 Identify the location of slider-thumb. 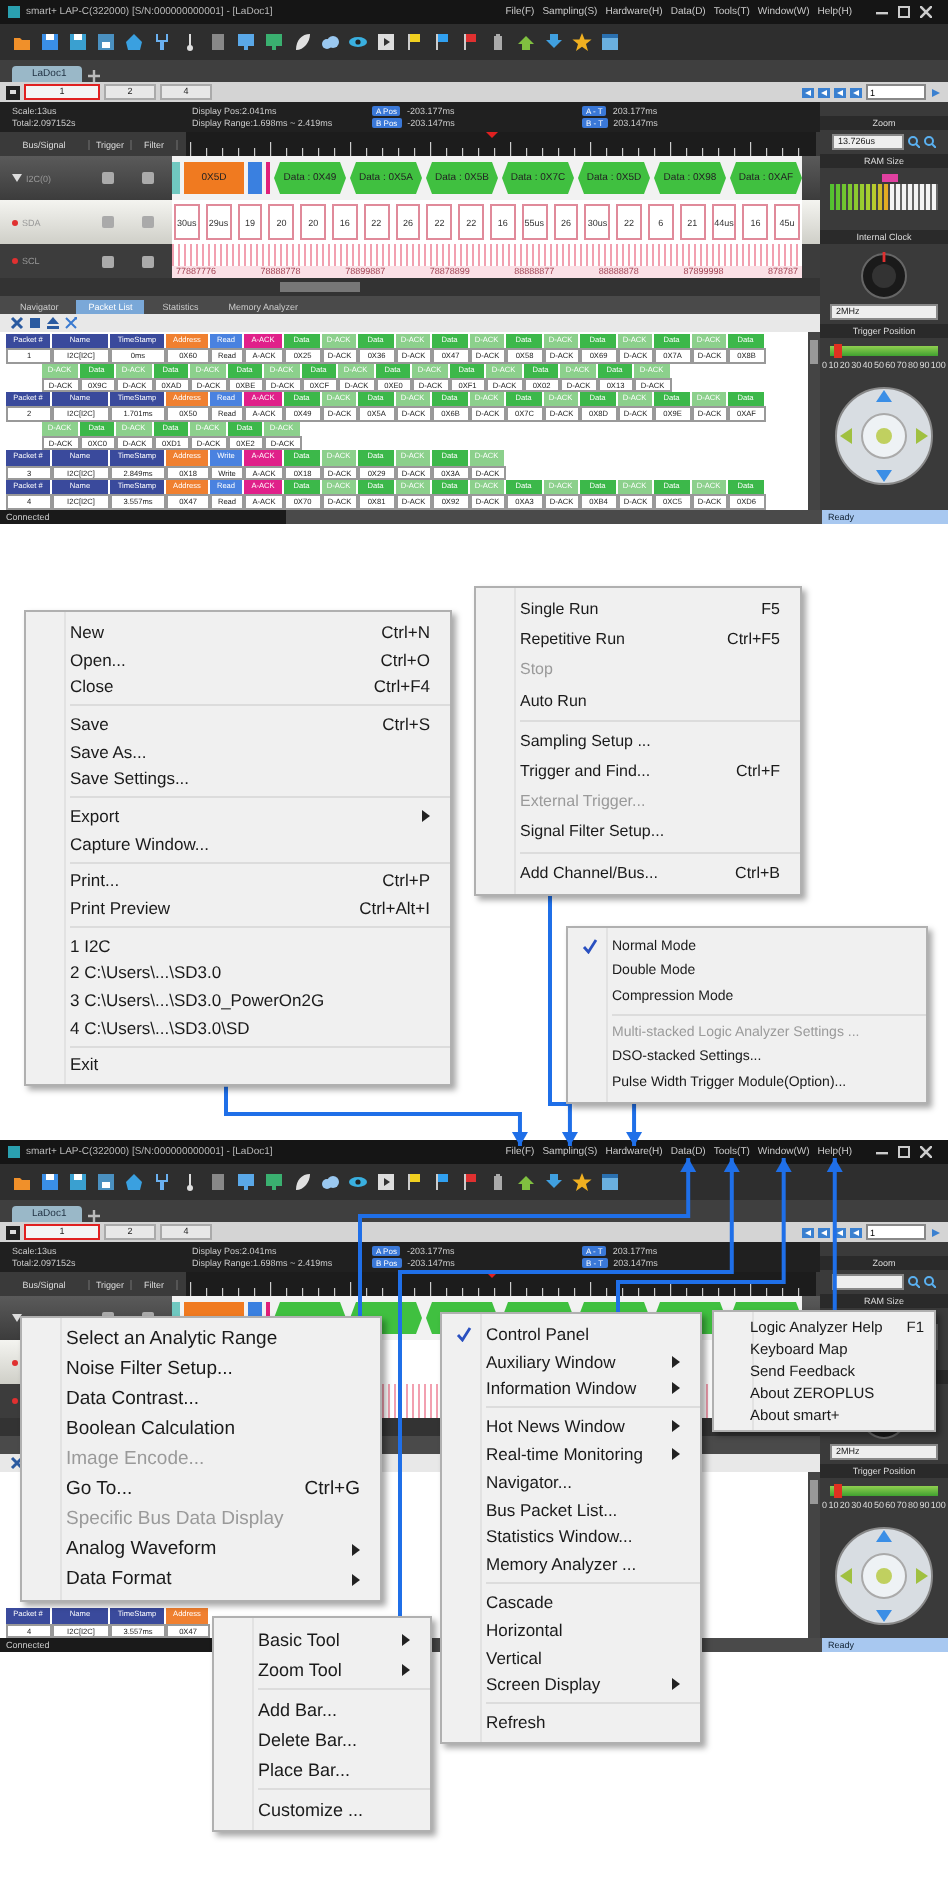
(838, 1491).